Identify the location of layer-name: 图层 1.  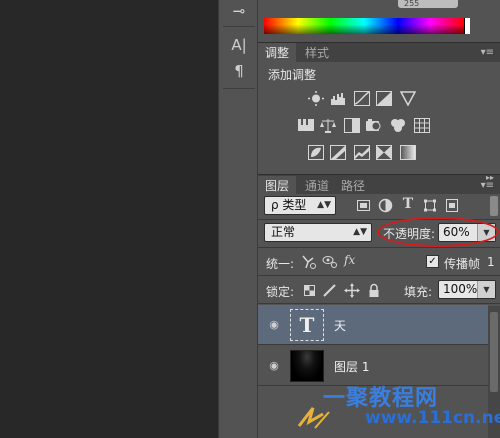
(351, 366).